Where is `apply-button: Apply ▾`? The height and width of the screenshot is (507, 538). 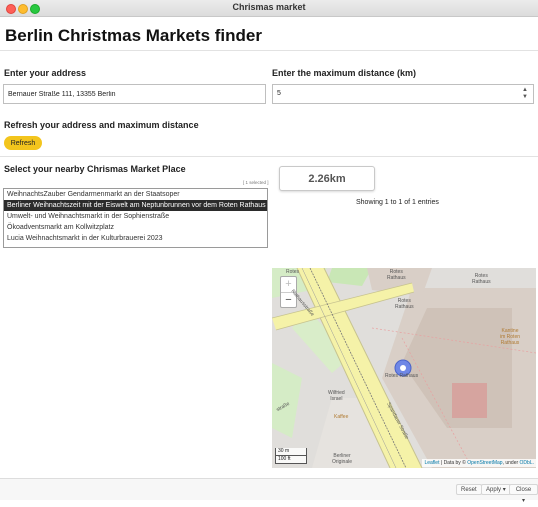
apply-button: Apply ▾ is located at coordinates (496, 489).